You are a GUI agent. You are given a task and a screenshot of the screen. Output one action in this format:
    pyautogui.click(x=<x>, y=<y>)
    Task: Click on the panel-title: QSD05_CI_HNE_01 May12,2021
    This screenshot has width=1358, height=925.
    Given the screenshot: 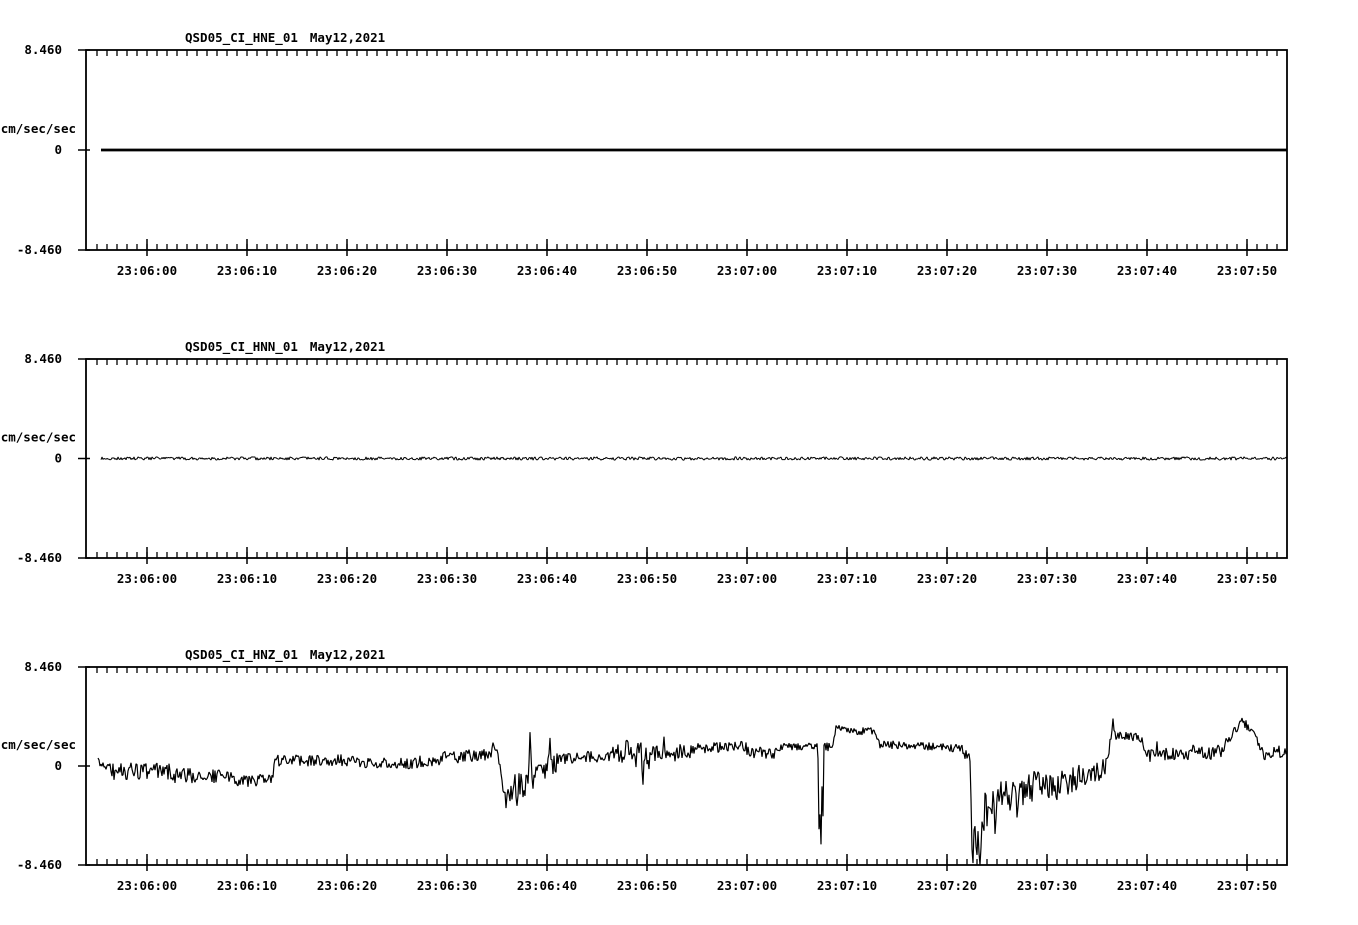 What is the action you would take?
    pyautogui.click(x=285, y=38)
    